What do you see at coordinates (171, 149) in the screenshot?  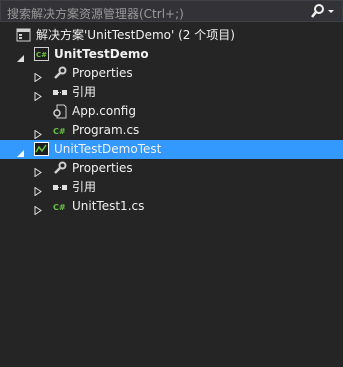 I see `tree-row-project-selected: UnitTestDemoTest` at bounding box center [171, 149].